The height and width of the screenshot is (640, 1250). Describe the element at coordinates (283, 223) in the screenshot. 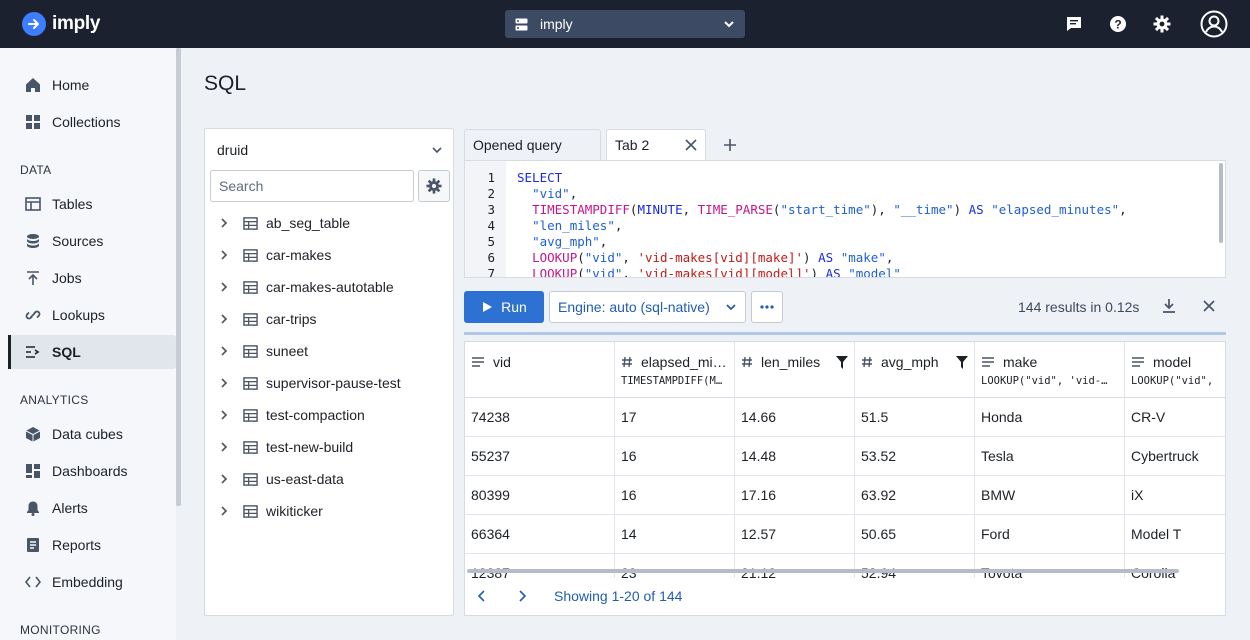

I see `schema-table-item: ab_seg_table` at that location.